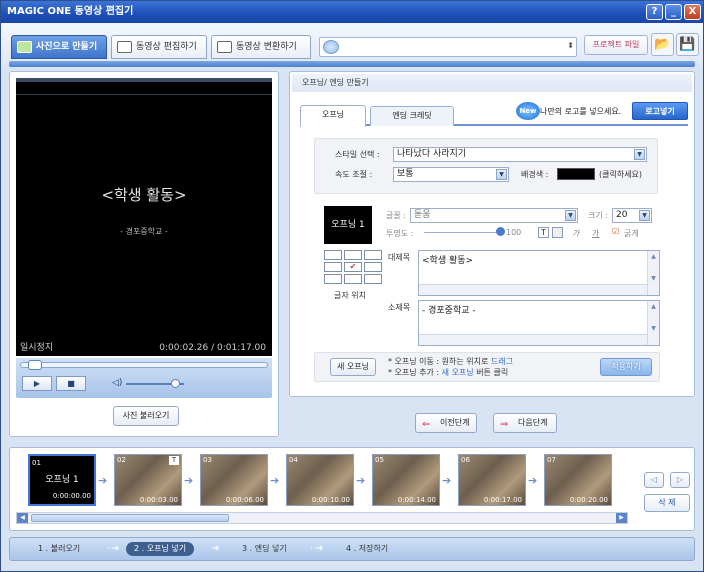 This screenshot has width=704, height=572. Describe the element at coordinates (367, 549) in the screenshot. I see `step-save: 4 . 저장하기` at that location.